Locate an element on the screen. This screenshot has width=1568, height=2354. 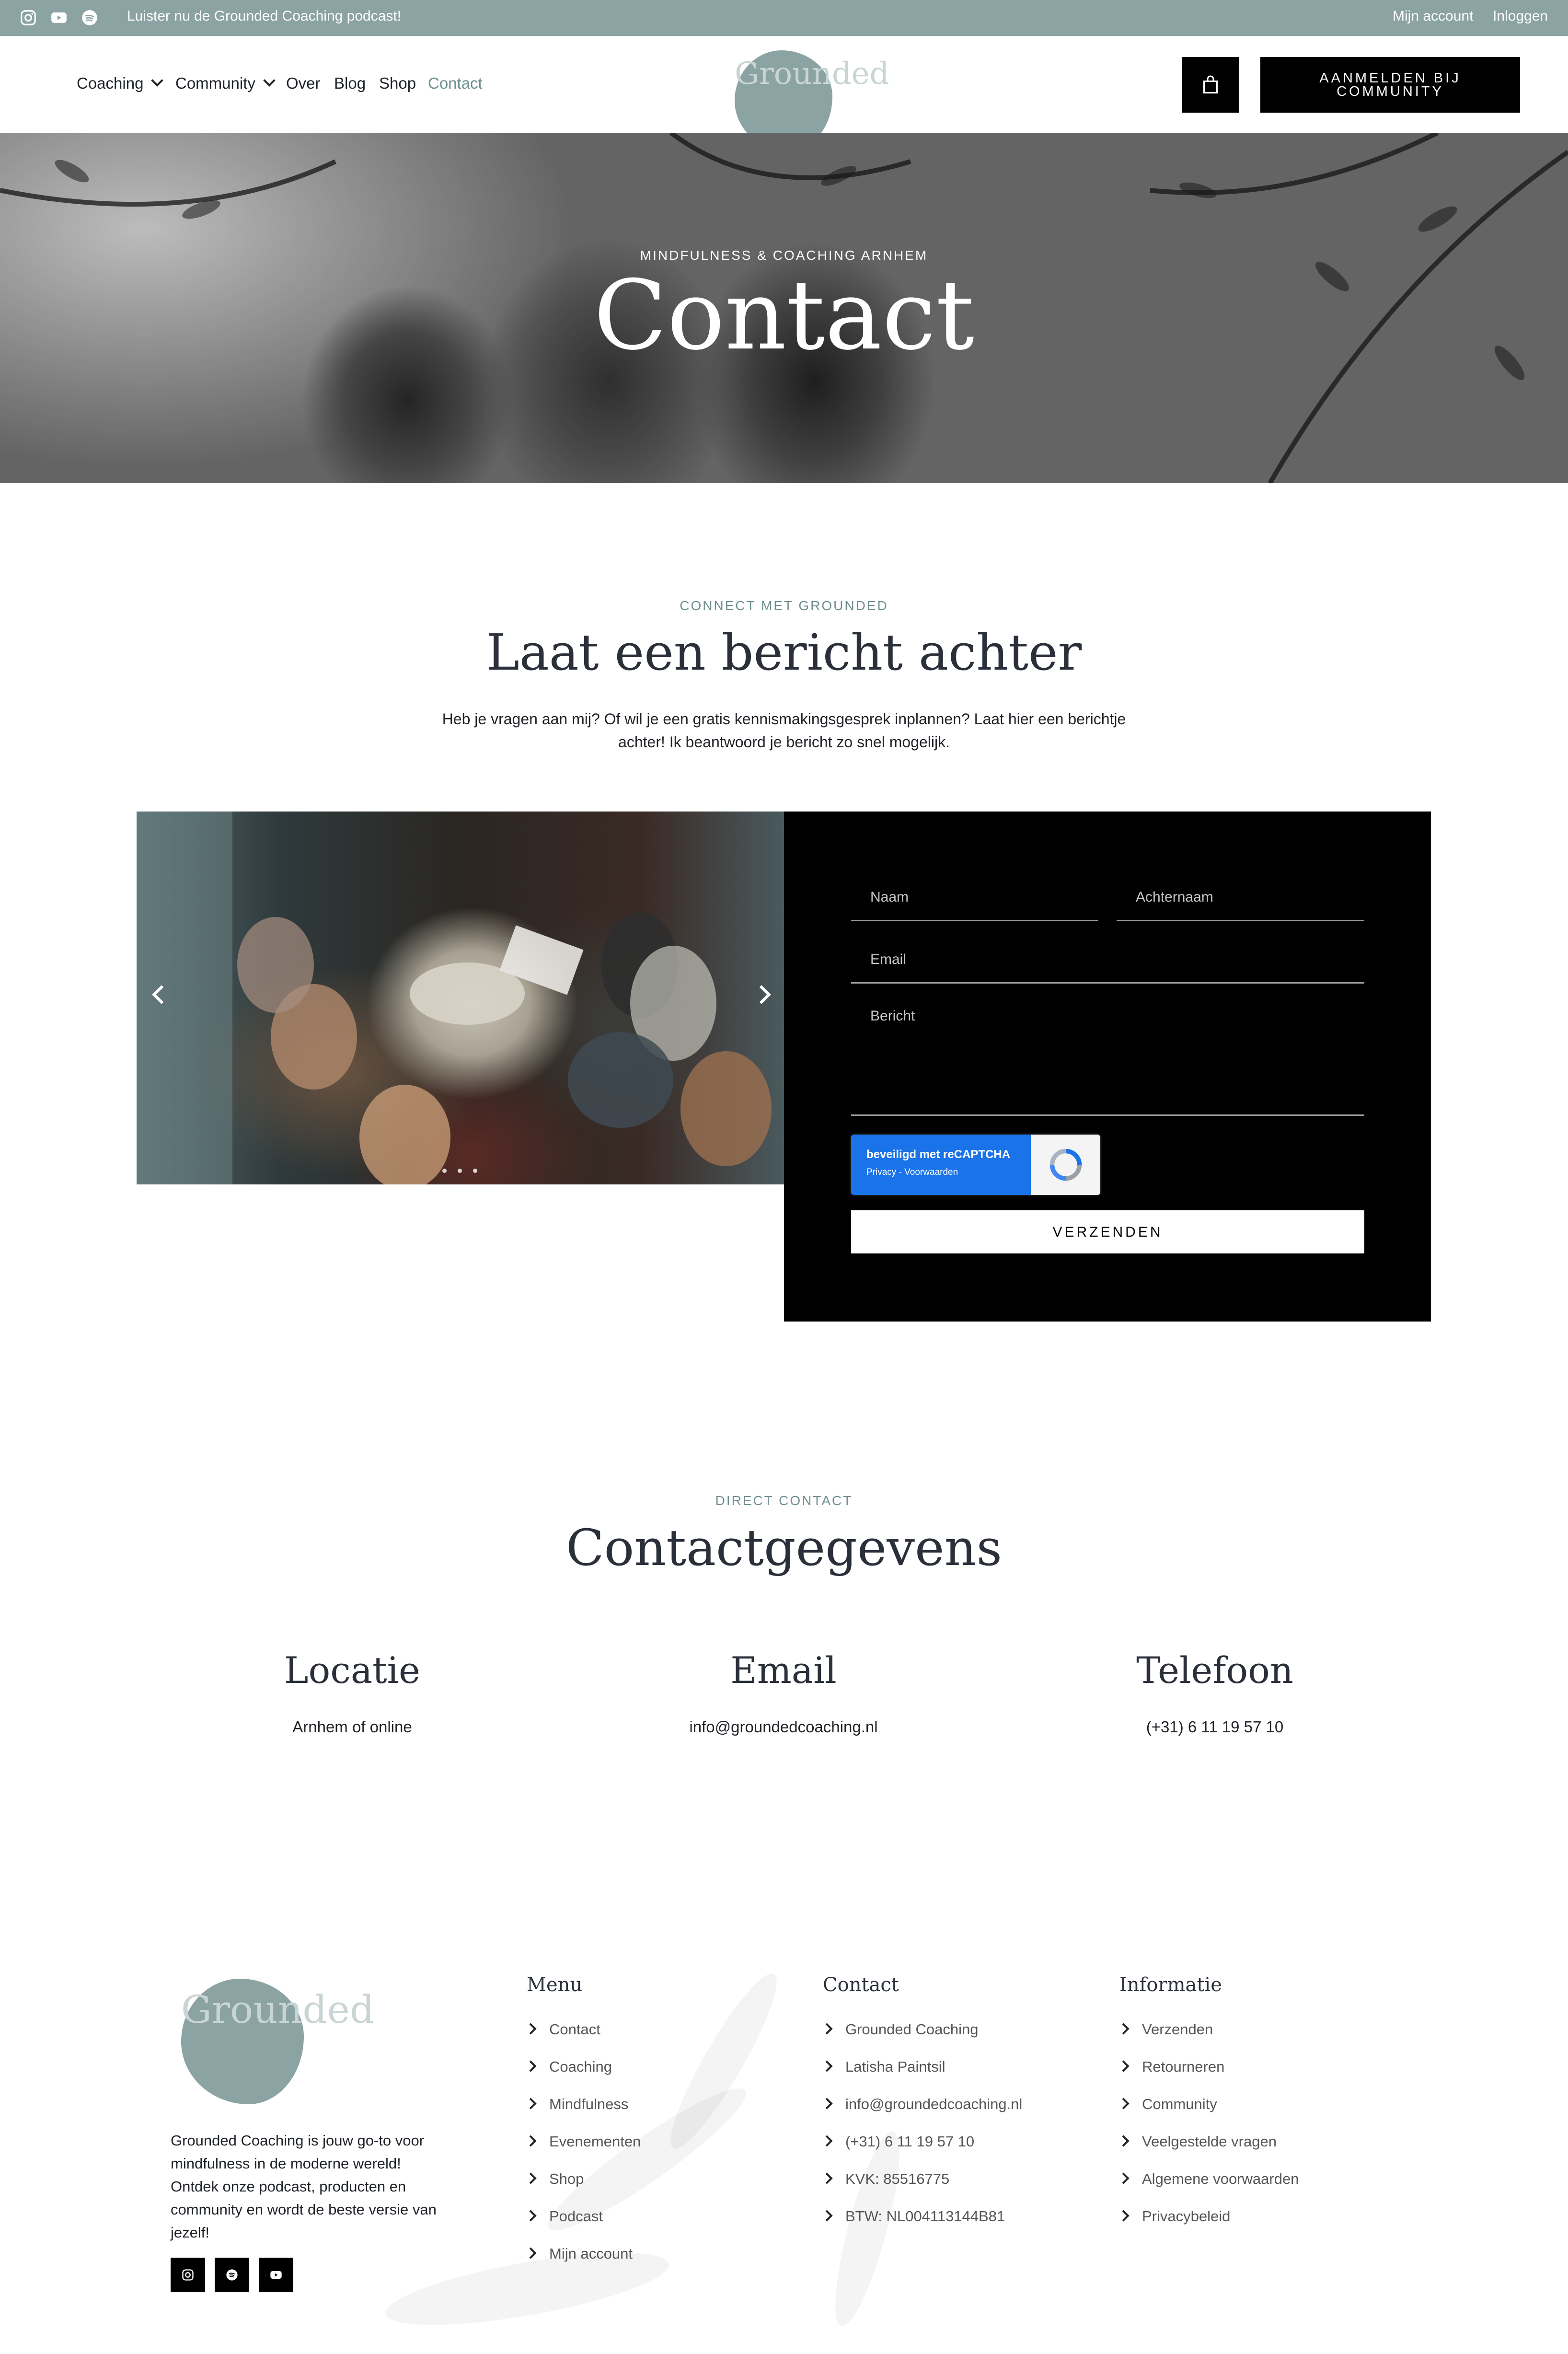
cta-label: AANMELDEN BIJ COMMUNITY is located at coordinates (1390, 85).